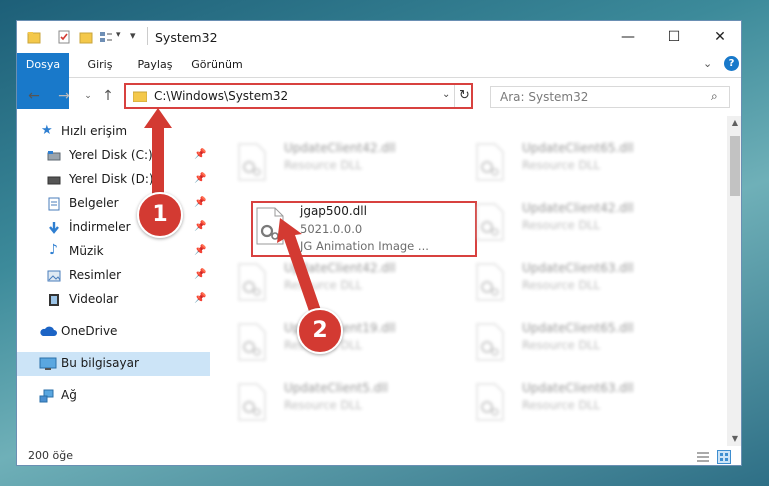 This screenshot has height=486, width=769. I want to click on sidebar-item-label: Ağ, so click(69, 395).